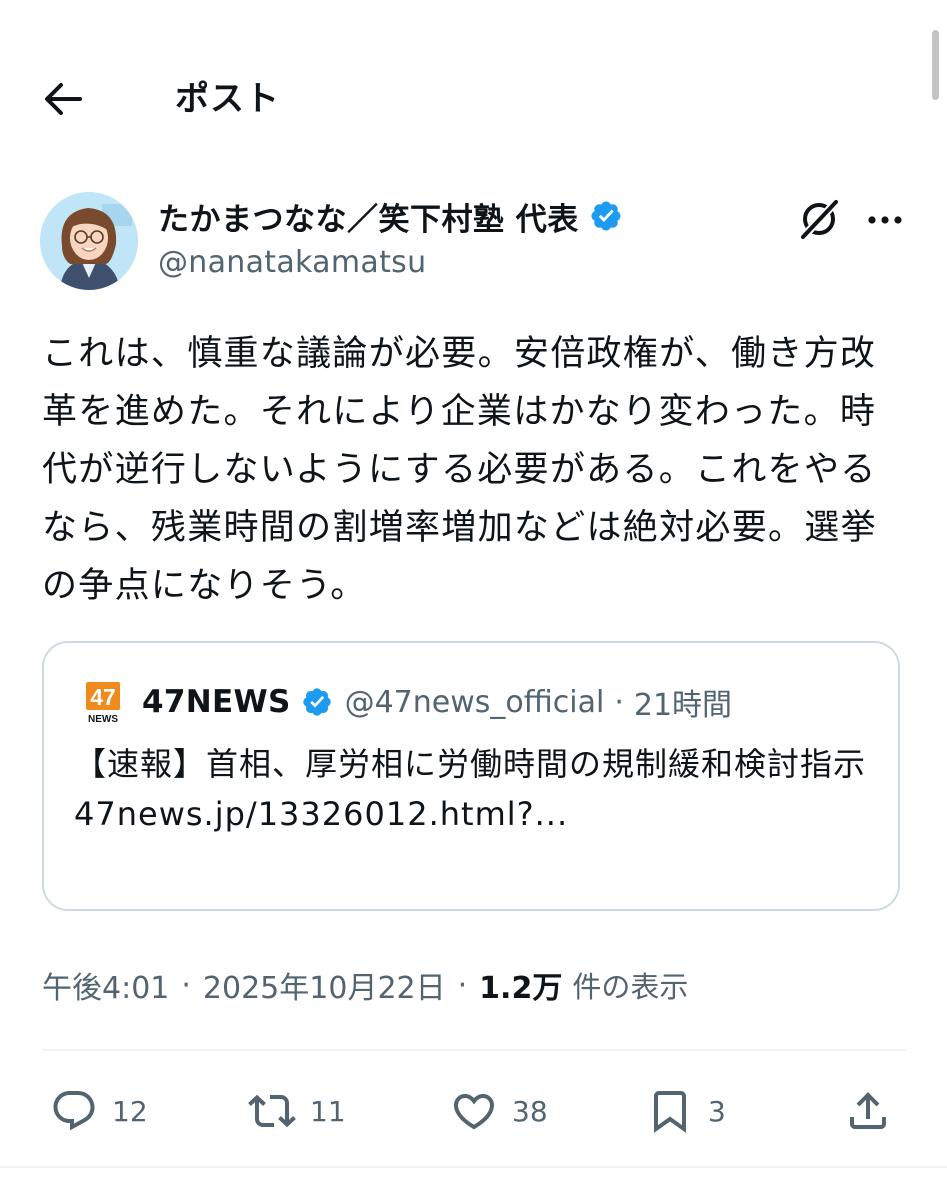 The width and height of the screenshot is (947, 1200). I want to click on share-button, so click(868, 1111).